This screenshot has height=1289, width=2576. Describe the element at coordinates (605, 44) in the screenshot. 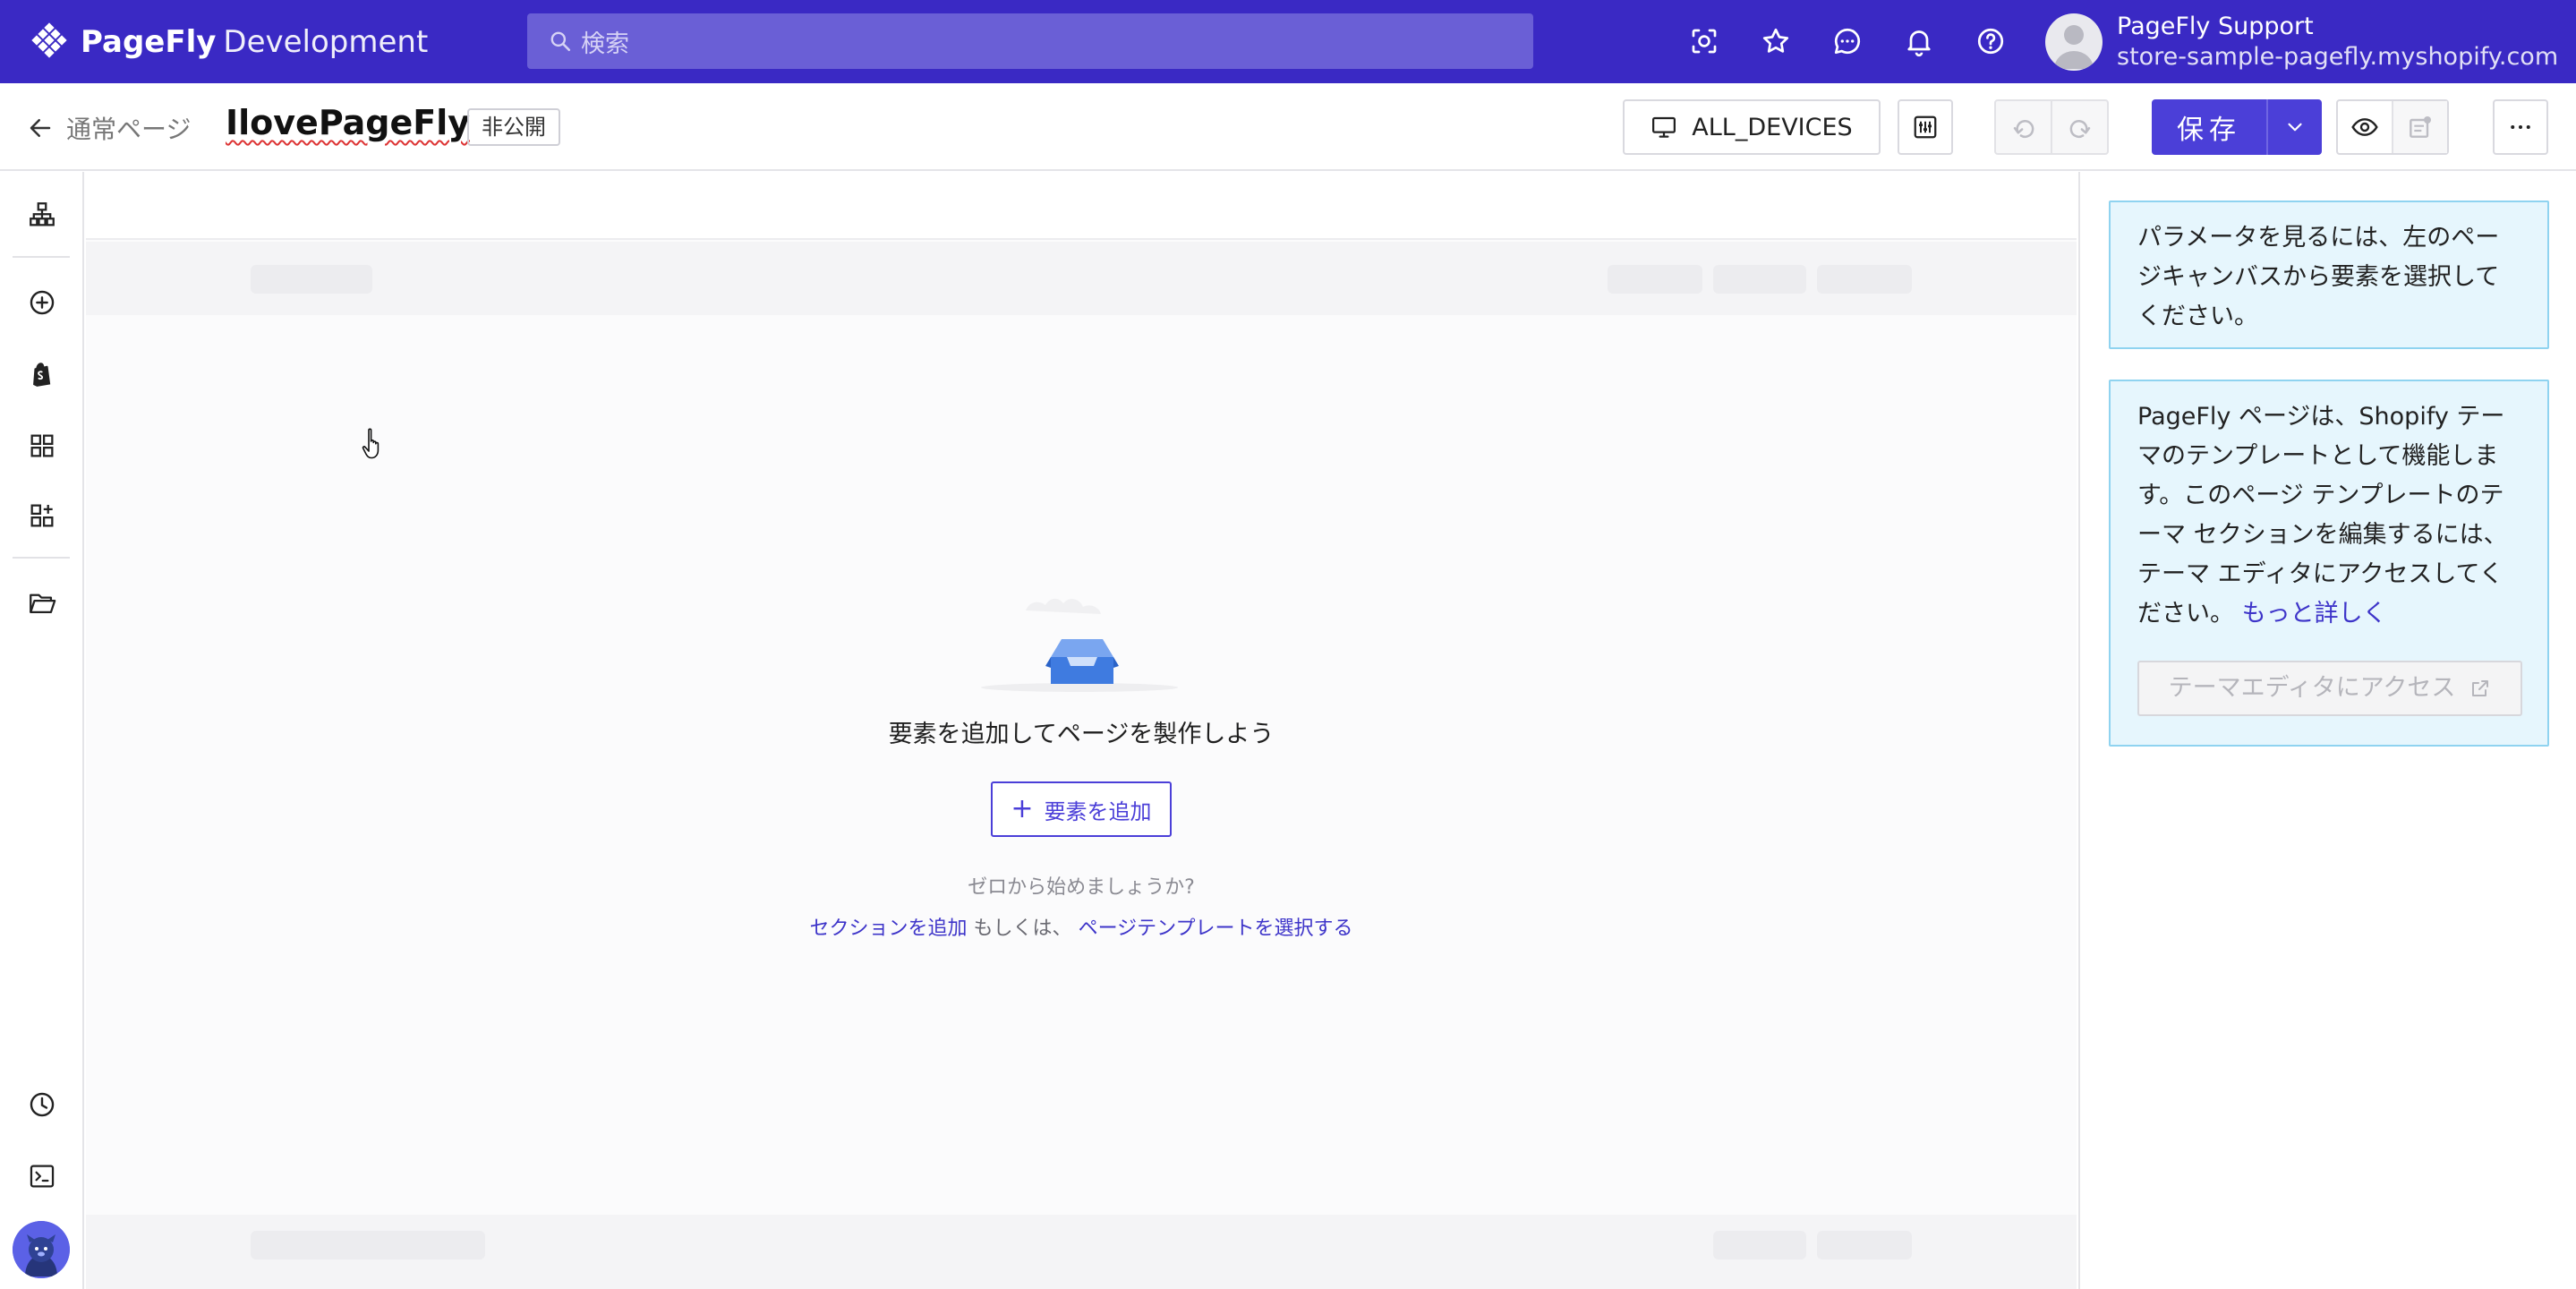

I see `search-placeholder: 検索` at that location.